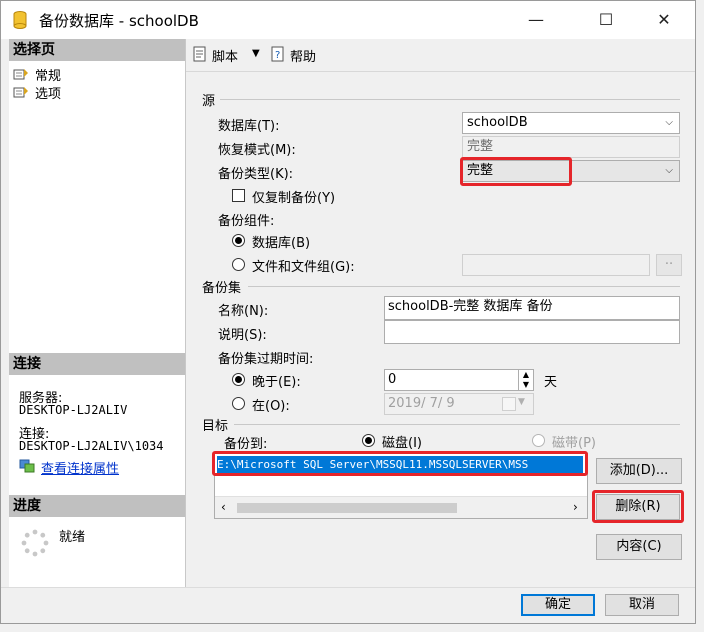  Describe the element at coordinates (532, 308) in the screenshot. I see `backup-name-input: schoolDB-完整 数据库 备份` at that location.